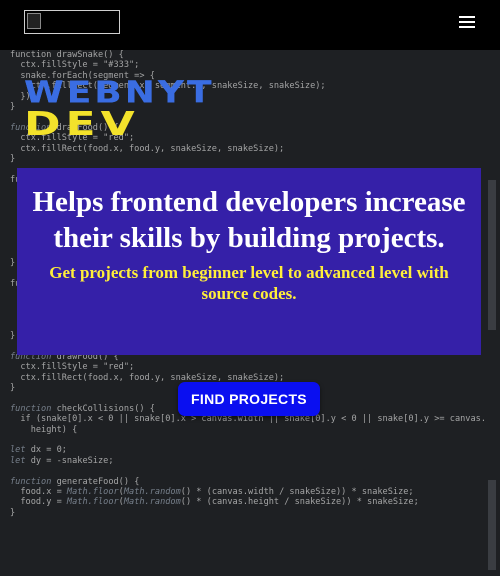  I want to click on site-logo, so click(72, 22).